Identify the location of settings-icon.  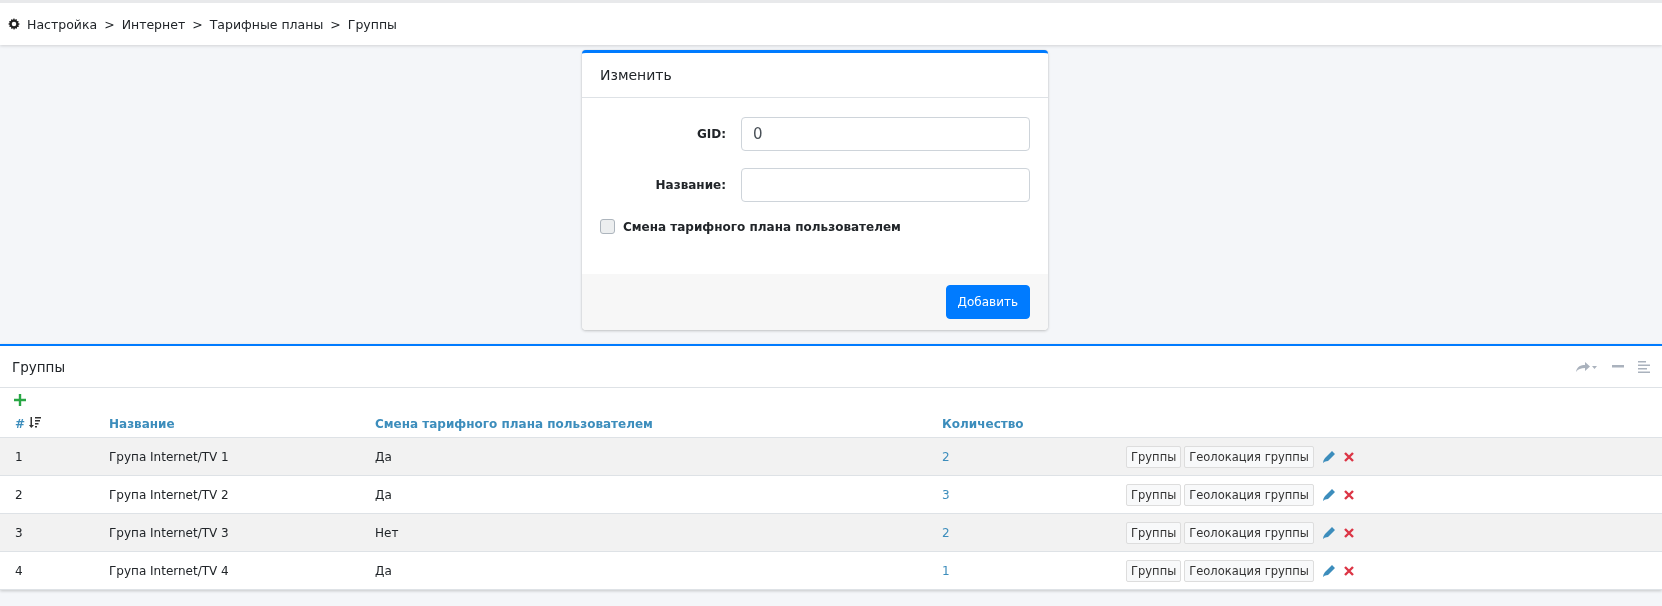
(14, 24).